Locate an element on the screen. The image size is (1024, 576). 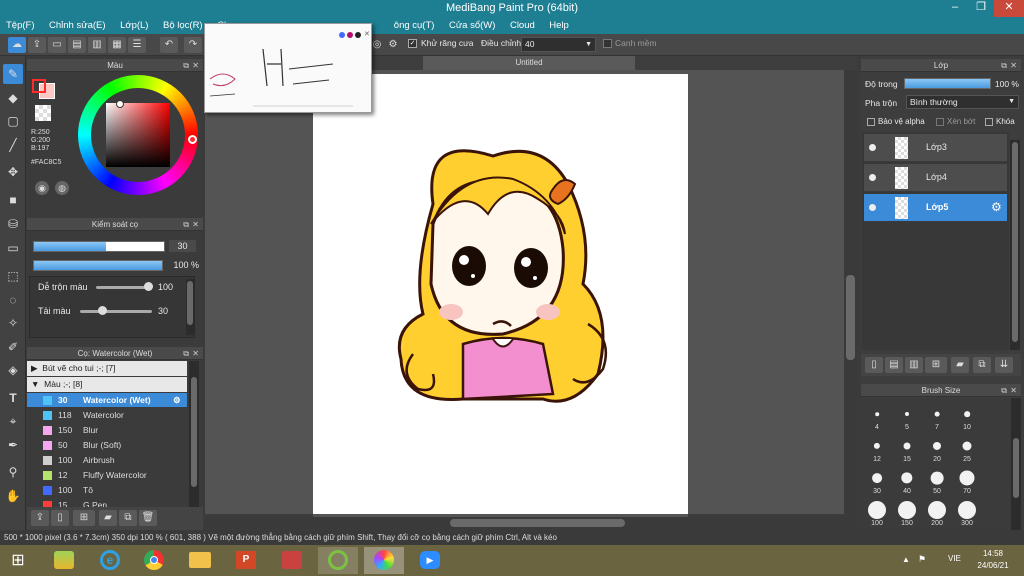
adjust-select: 40 ▼ is located at coordinates (558, 44).